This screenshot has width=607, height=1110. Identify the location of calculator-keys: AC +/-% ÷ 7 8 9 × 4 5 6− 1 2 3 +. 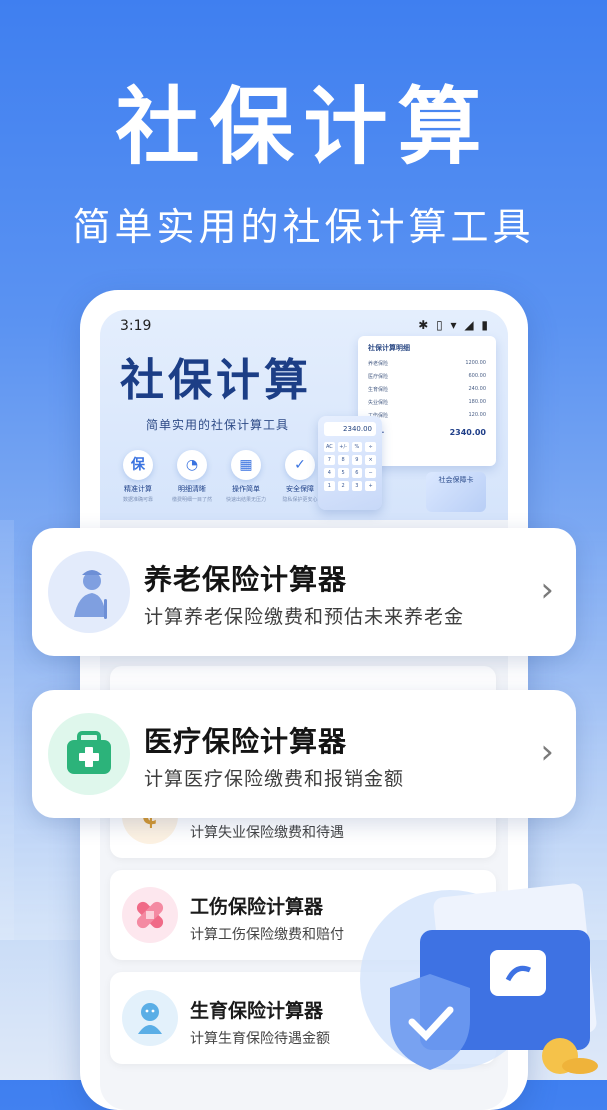
(350, 466).